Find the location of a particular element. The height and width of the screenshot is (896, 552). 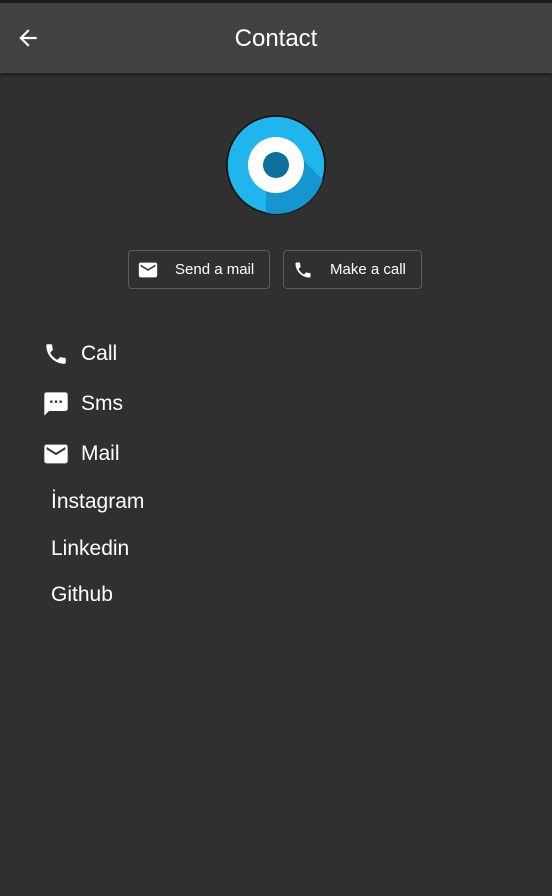

mail-label: Mail is located at coordinates (100, 453).